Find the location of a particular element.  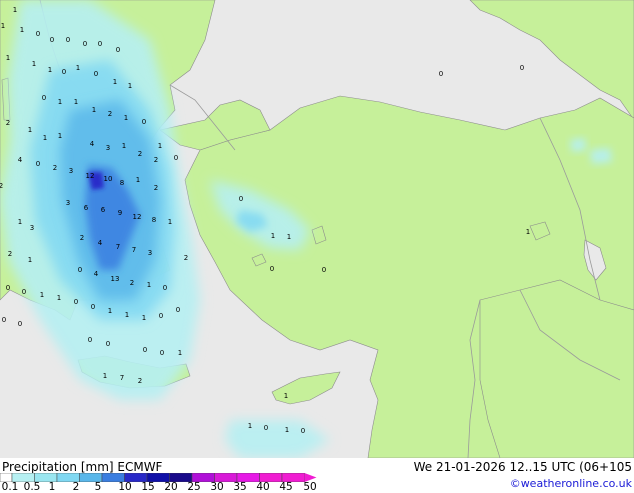

precip-value-label: 12 is located at coordinates (137, 217).